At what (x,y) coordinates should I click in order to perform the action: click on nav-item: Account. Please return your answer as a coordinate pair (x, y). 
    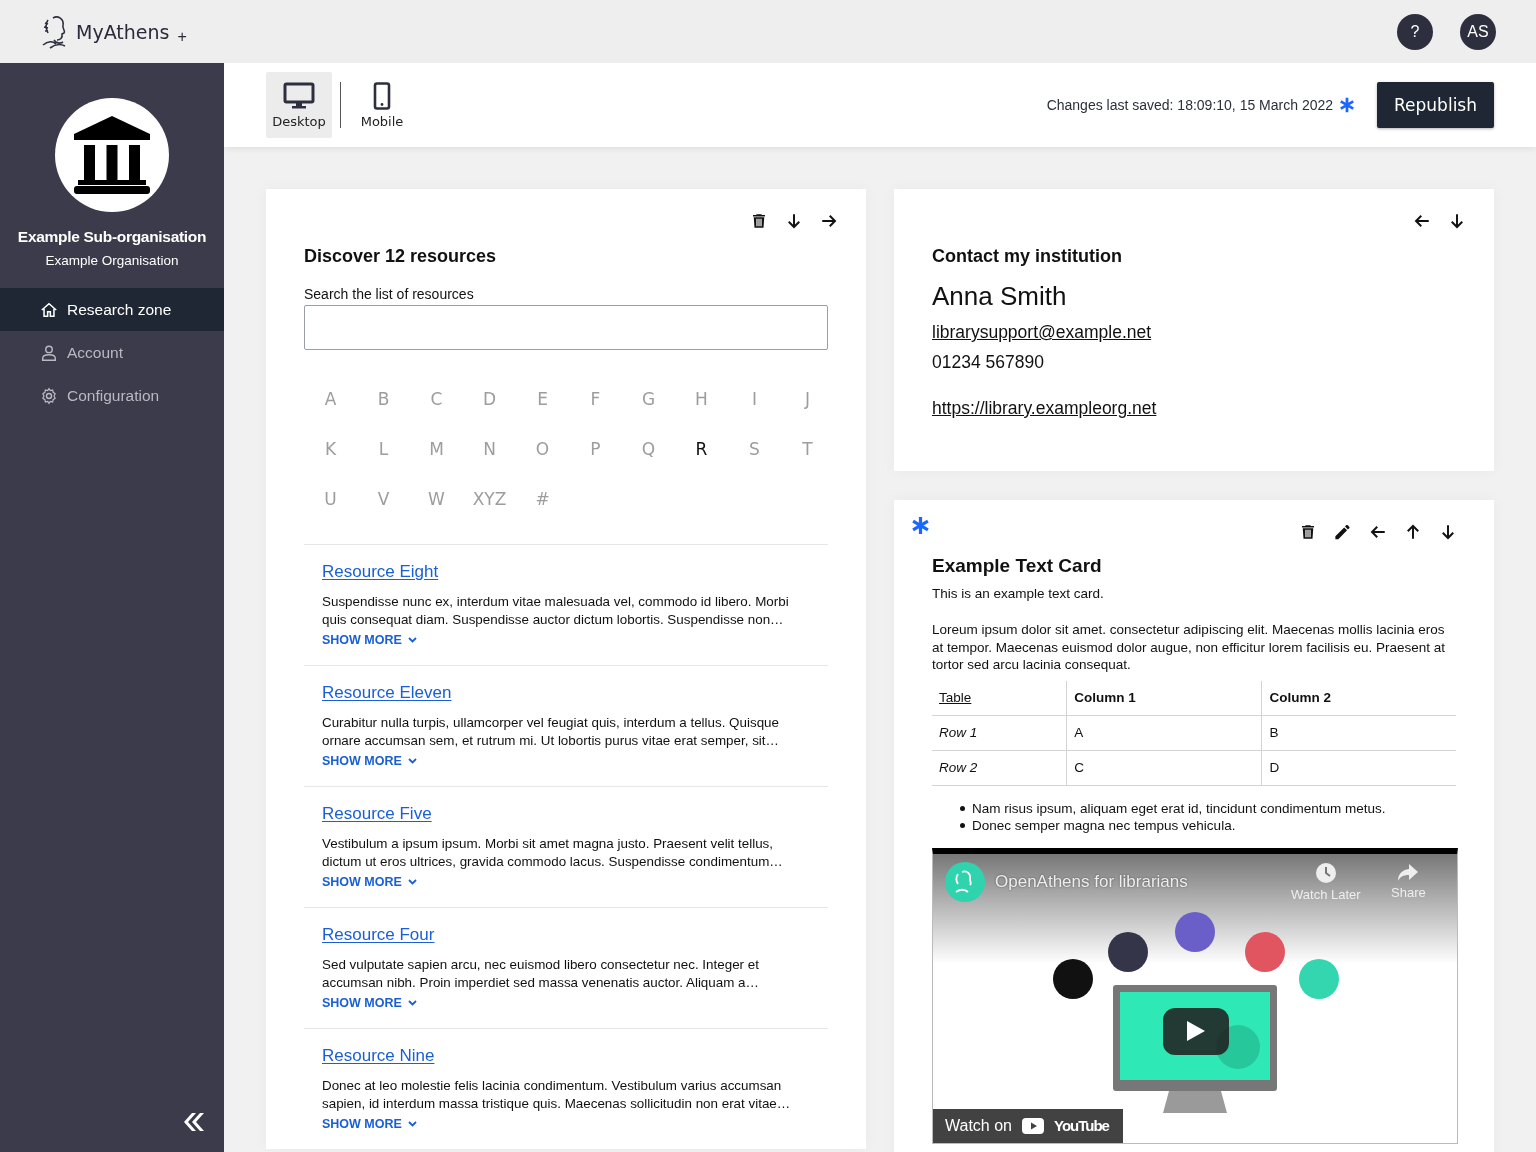
    Looking at the image, I should click on (112, 352).